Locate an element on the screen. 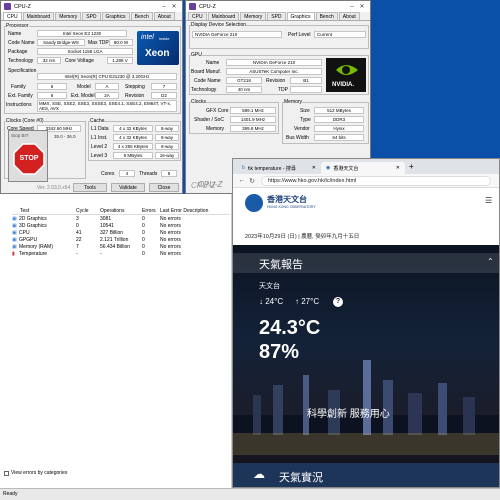 The width and height of the screenshot is (500, 500). threads-value: 8 is located at coordinates (169, 173).